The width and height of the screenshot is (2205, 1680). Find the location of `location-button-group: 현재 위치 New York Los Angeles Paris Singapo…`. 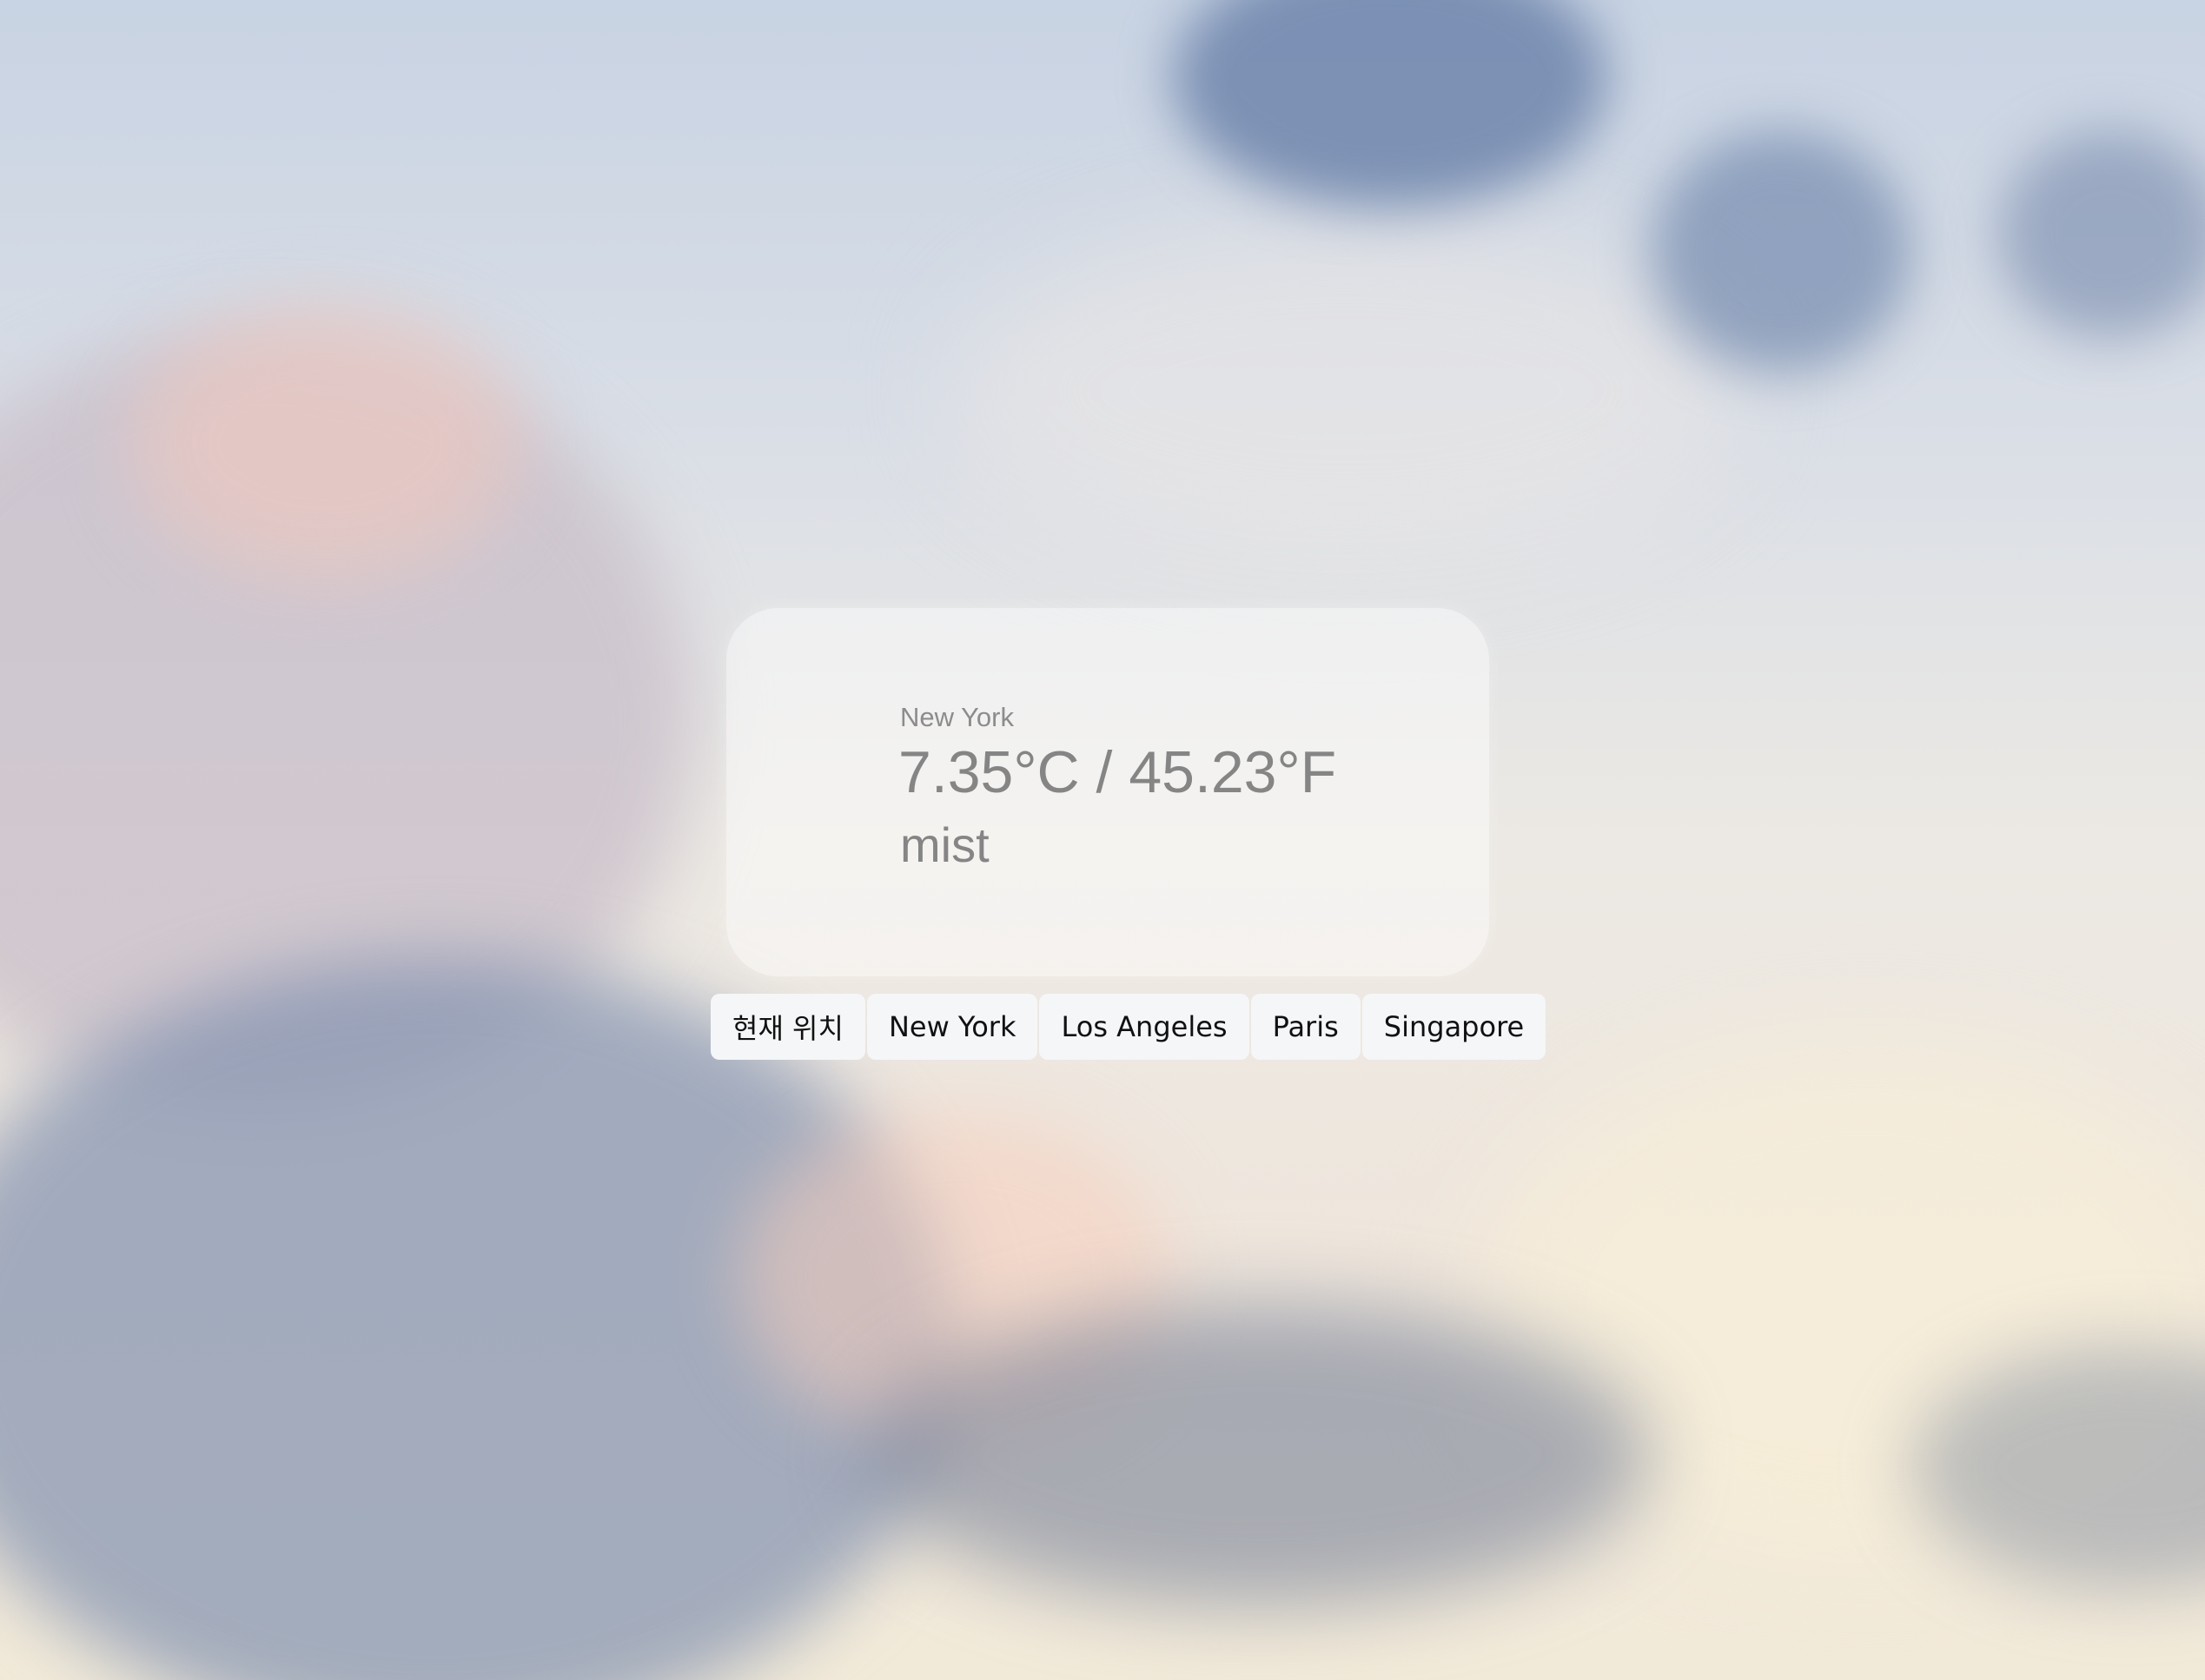

location-button-group: 현재 위치 New York Los Angeles Paris Singapo… is located at coordinates (1128, 1027).